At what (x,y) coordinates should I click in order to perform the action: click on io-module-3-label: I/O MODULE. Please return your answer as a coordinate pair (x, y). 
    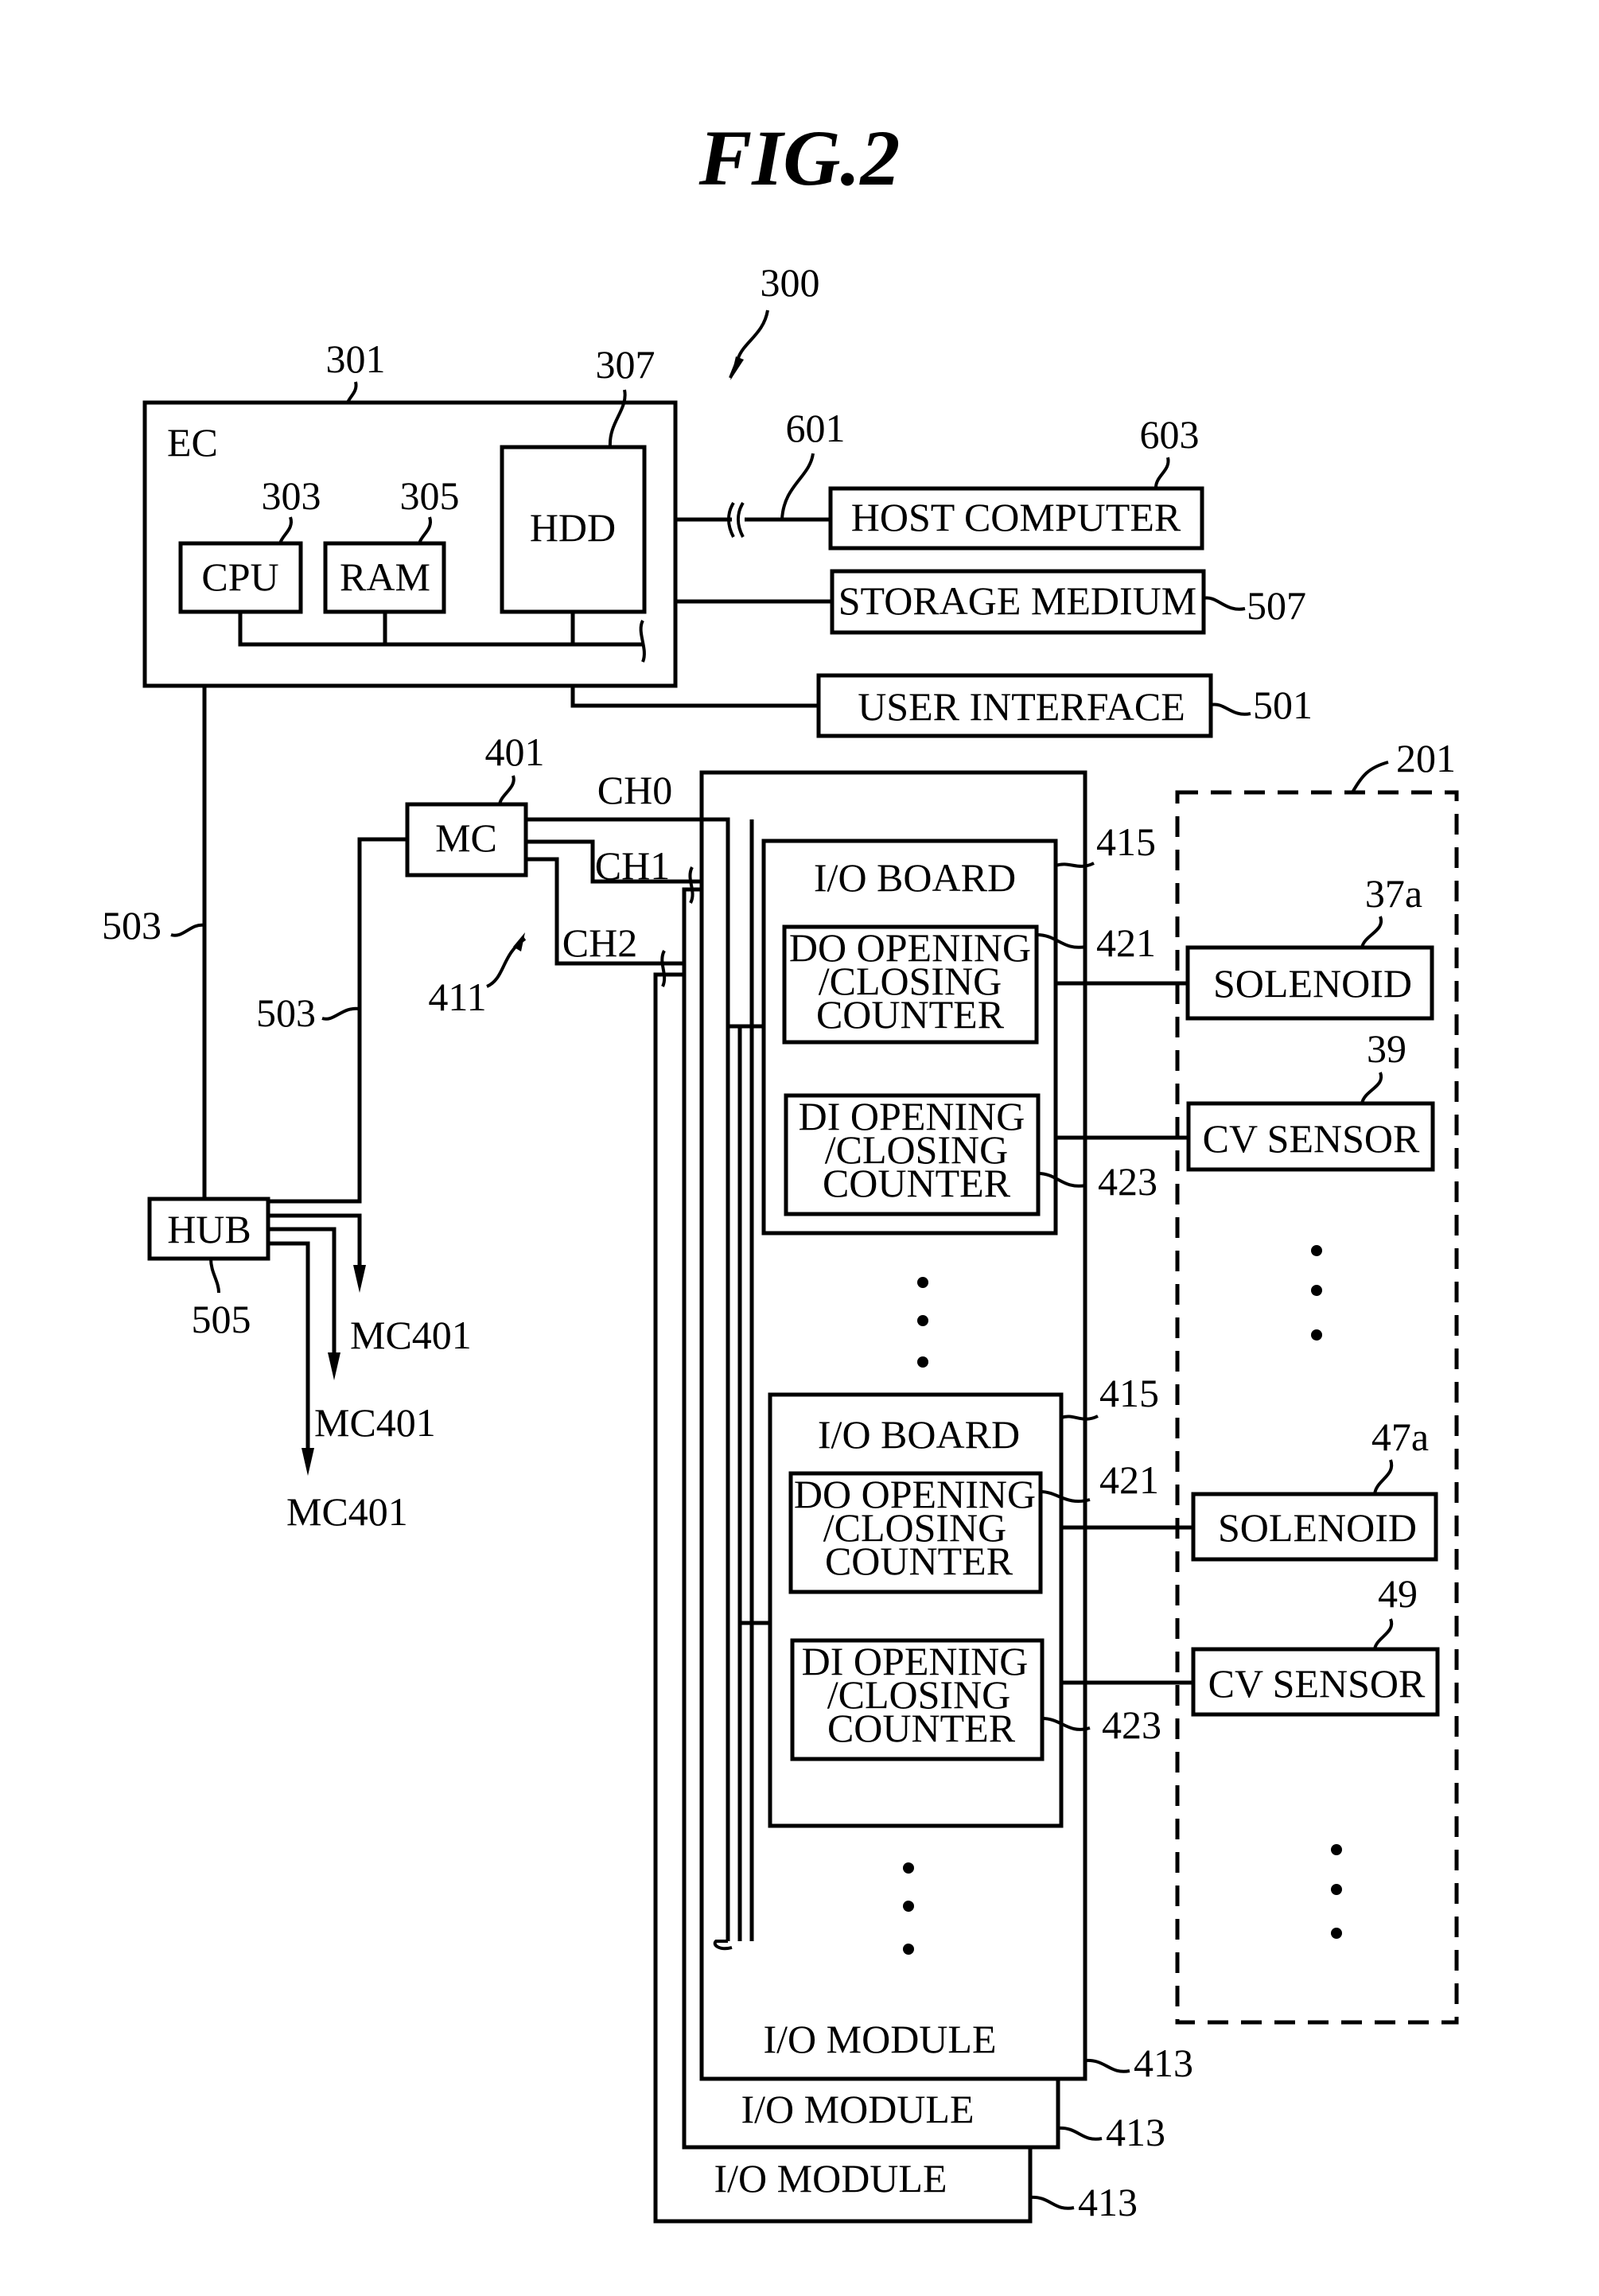
    Looking at the image, I should click on (830, 2178).